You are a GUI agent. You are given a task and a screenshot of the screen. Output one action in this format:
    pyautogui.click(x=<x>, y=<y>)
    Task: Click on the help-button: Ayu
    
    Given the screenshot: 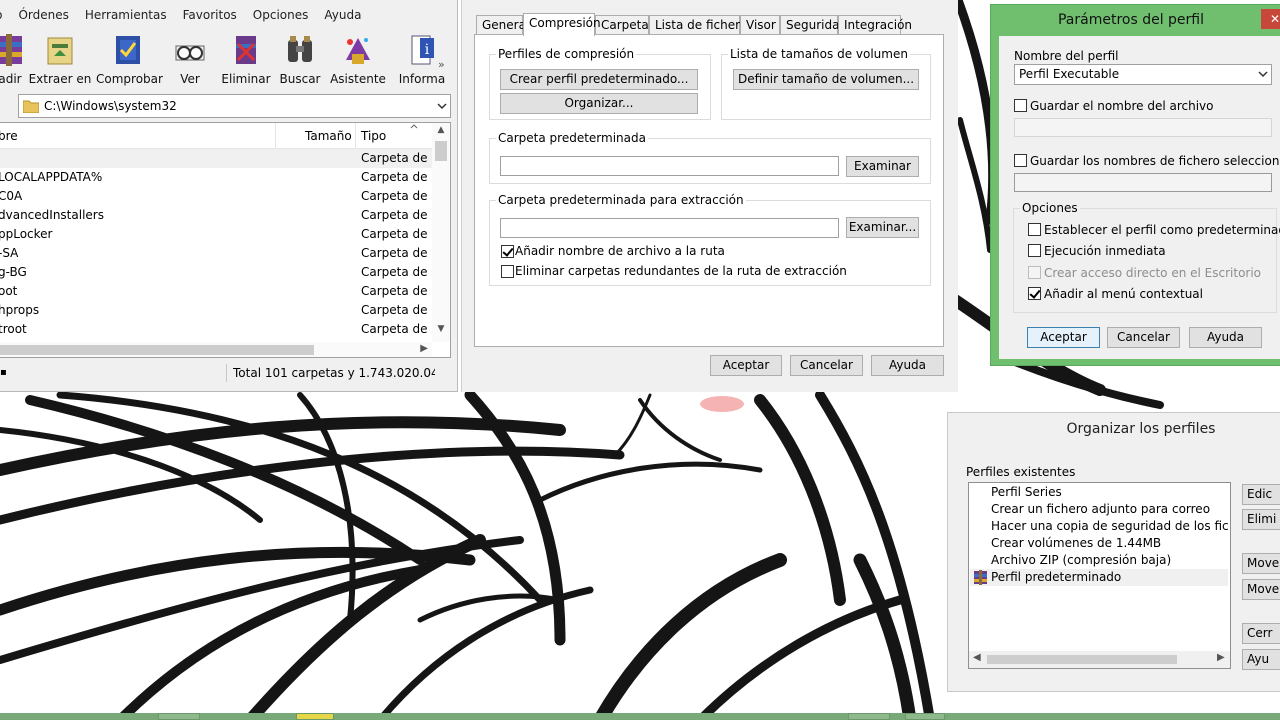 What is the action you would take?
    pyautogui.click(x=1261, y=659)
    